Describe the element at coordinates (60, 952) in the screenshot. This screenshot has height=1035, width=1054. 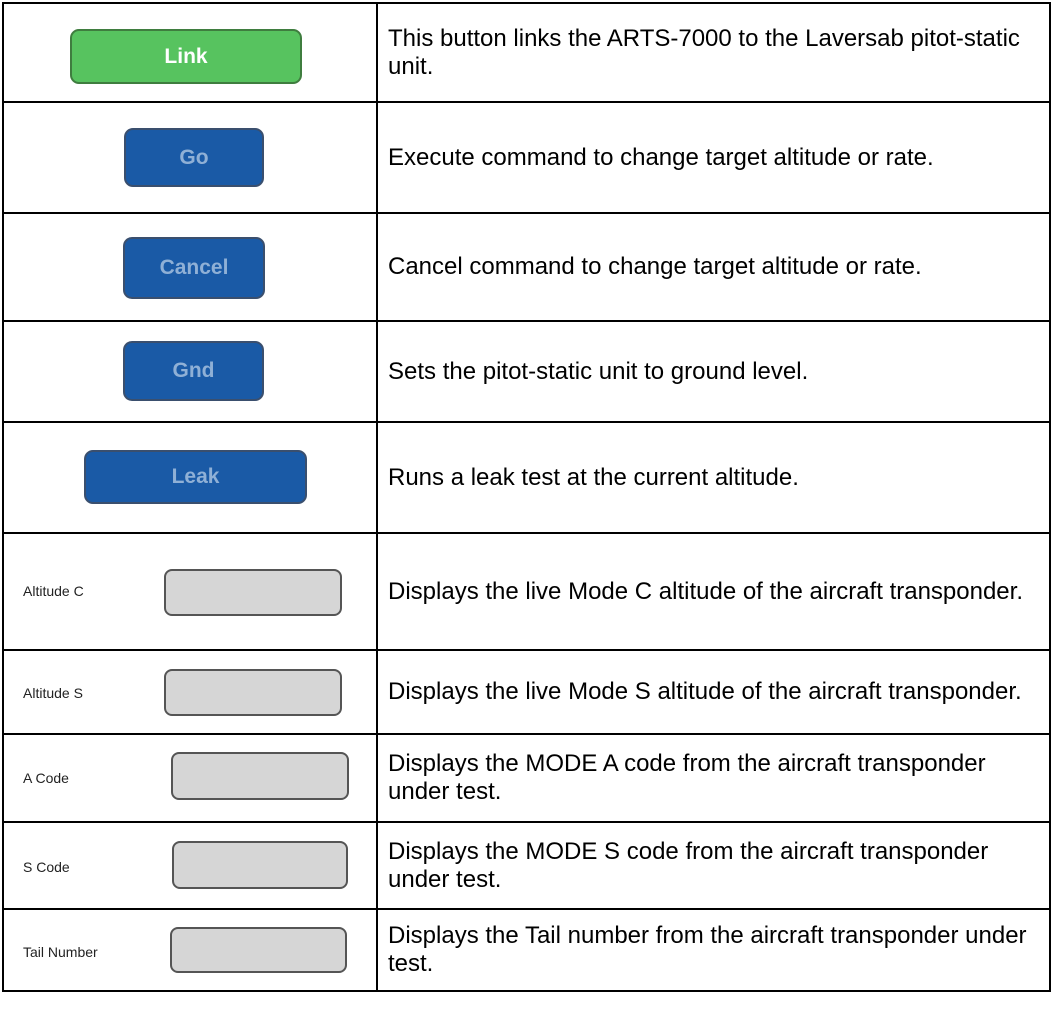
I see `tail-number-label: Tail Number` at that location.